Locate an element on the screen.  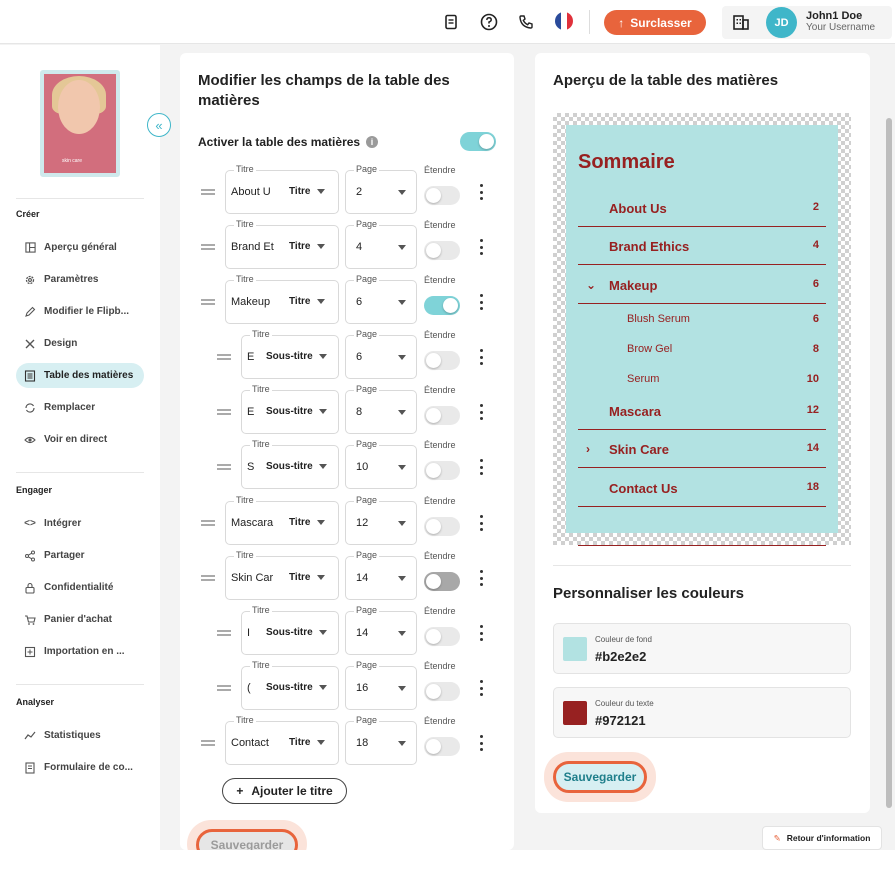
chevron-right-icon: › is located at coordinates (588, 449).